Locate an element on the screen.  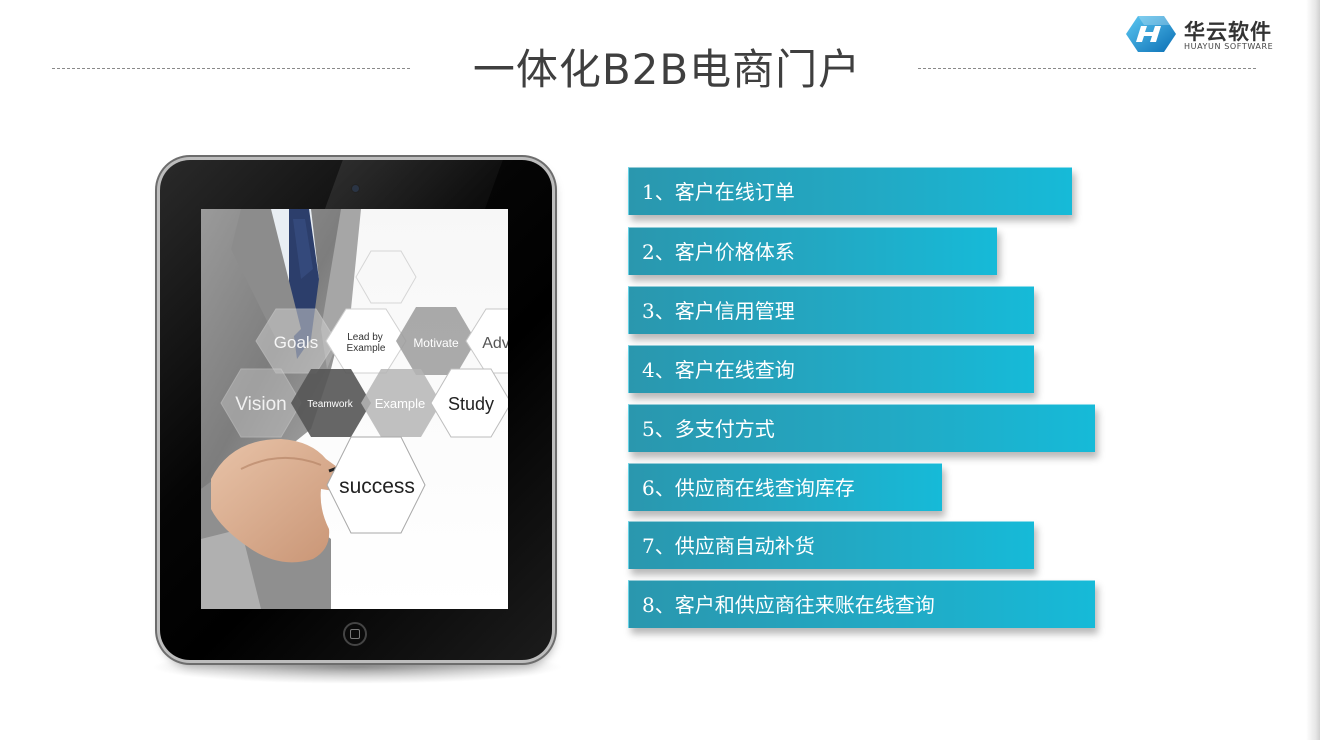
tablet-home-button is located at coordinates (355, 634).